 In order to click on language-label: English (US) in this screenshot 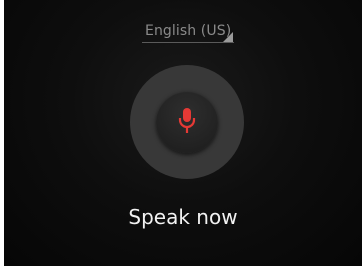, I will do `click(188, 31)`.